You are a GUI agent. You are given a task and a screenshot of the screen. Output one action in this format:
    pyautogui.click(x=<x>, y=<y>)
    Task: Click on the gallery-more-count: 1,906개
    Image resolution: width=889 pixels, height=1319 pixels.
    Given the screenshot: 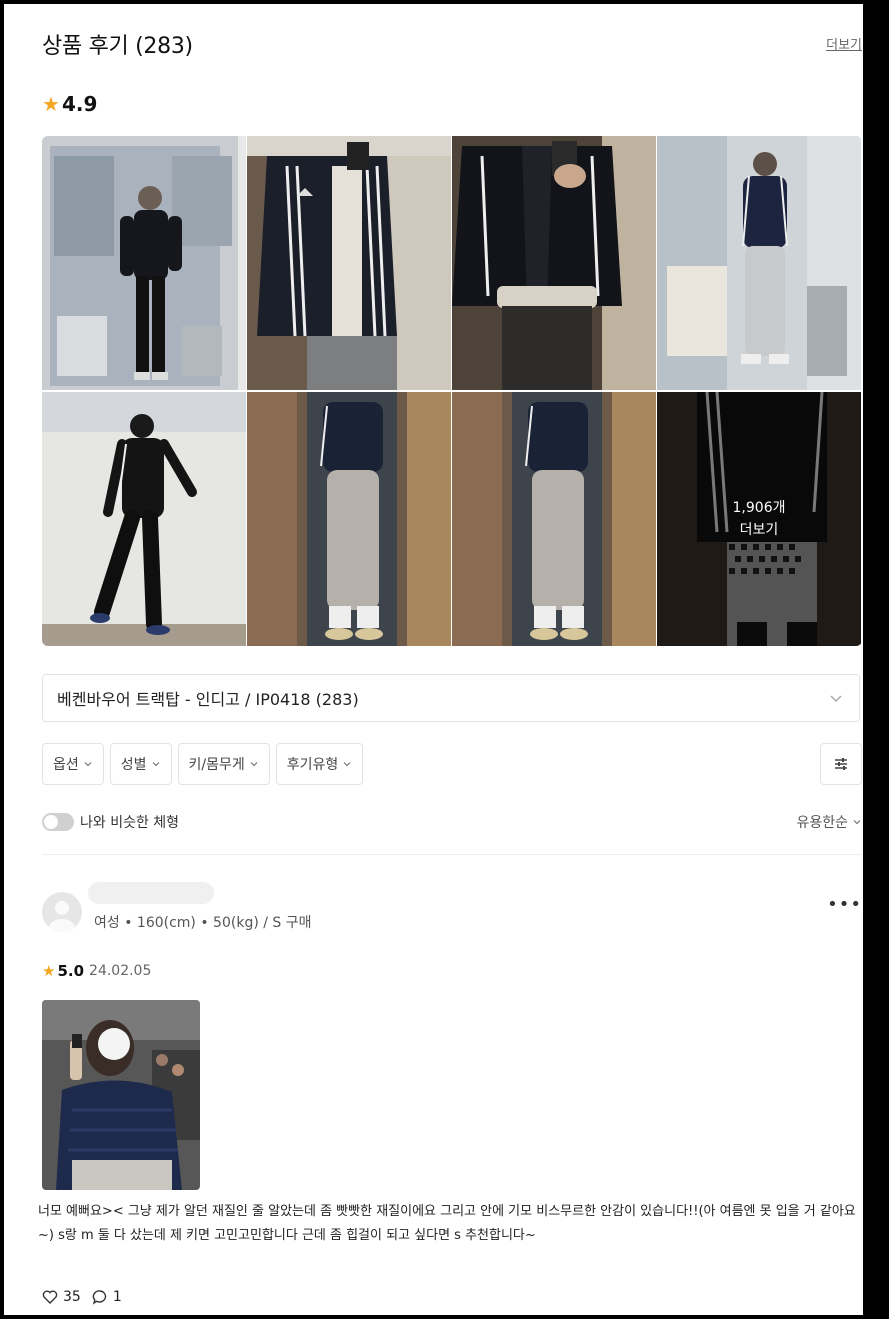 What is the action you would take?
    pyautogui.click(x=759, y=508)
    